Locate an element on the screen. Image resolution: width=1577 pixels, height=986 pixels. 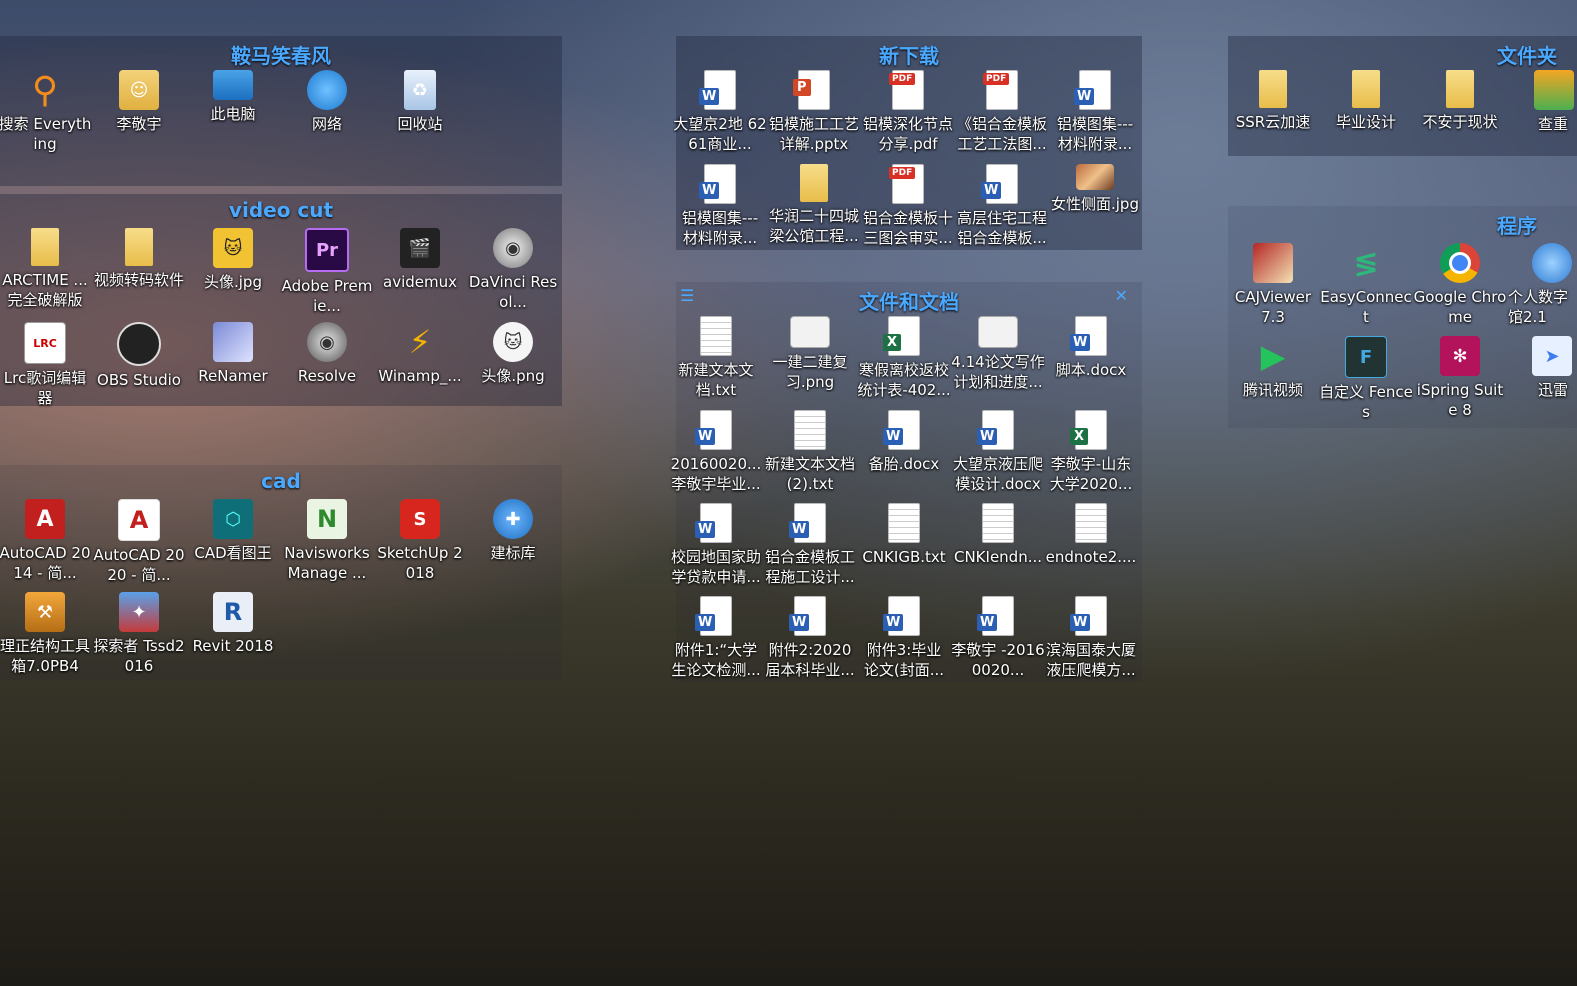
icon-label: 回收站 is located at coordinates (420, 124).